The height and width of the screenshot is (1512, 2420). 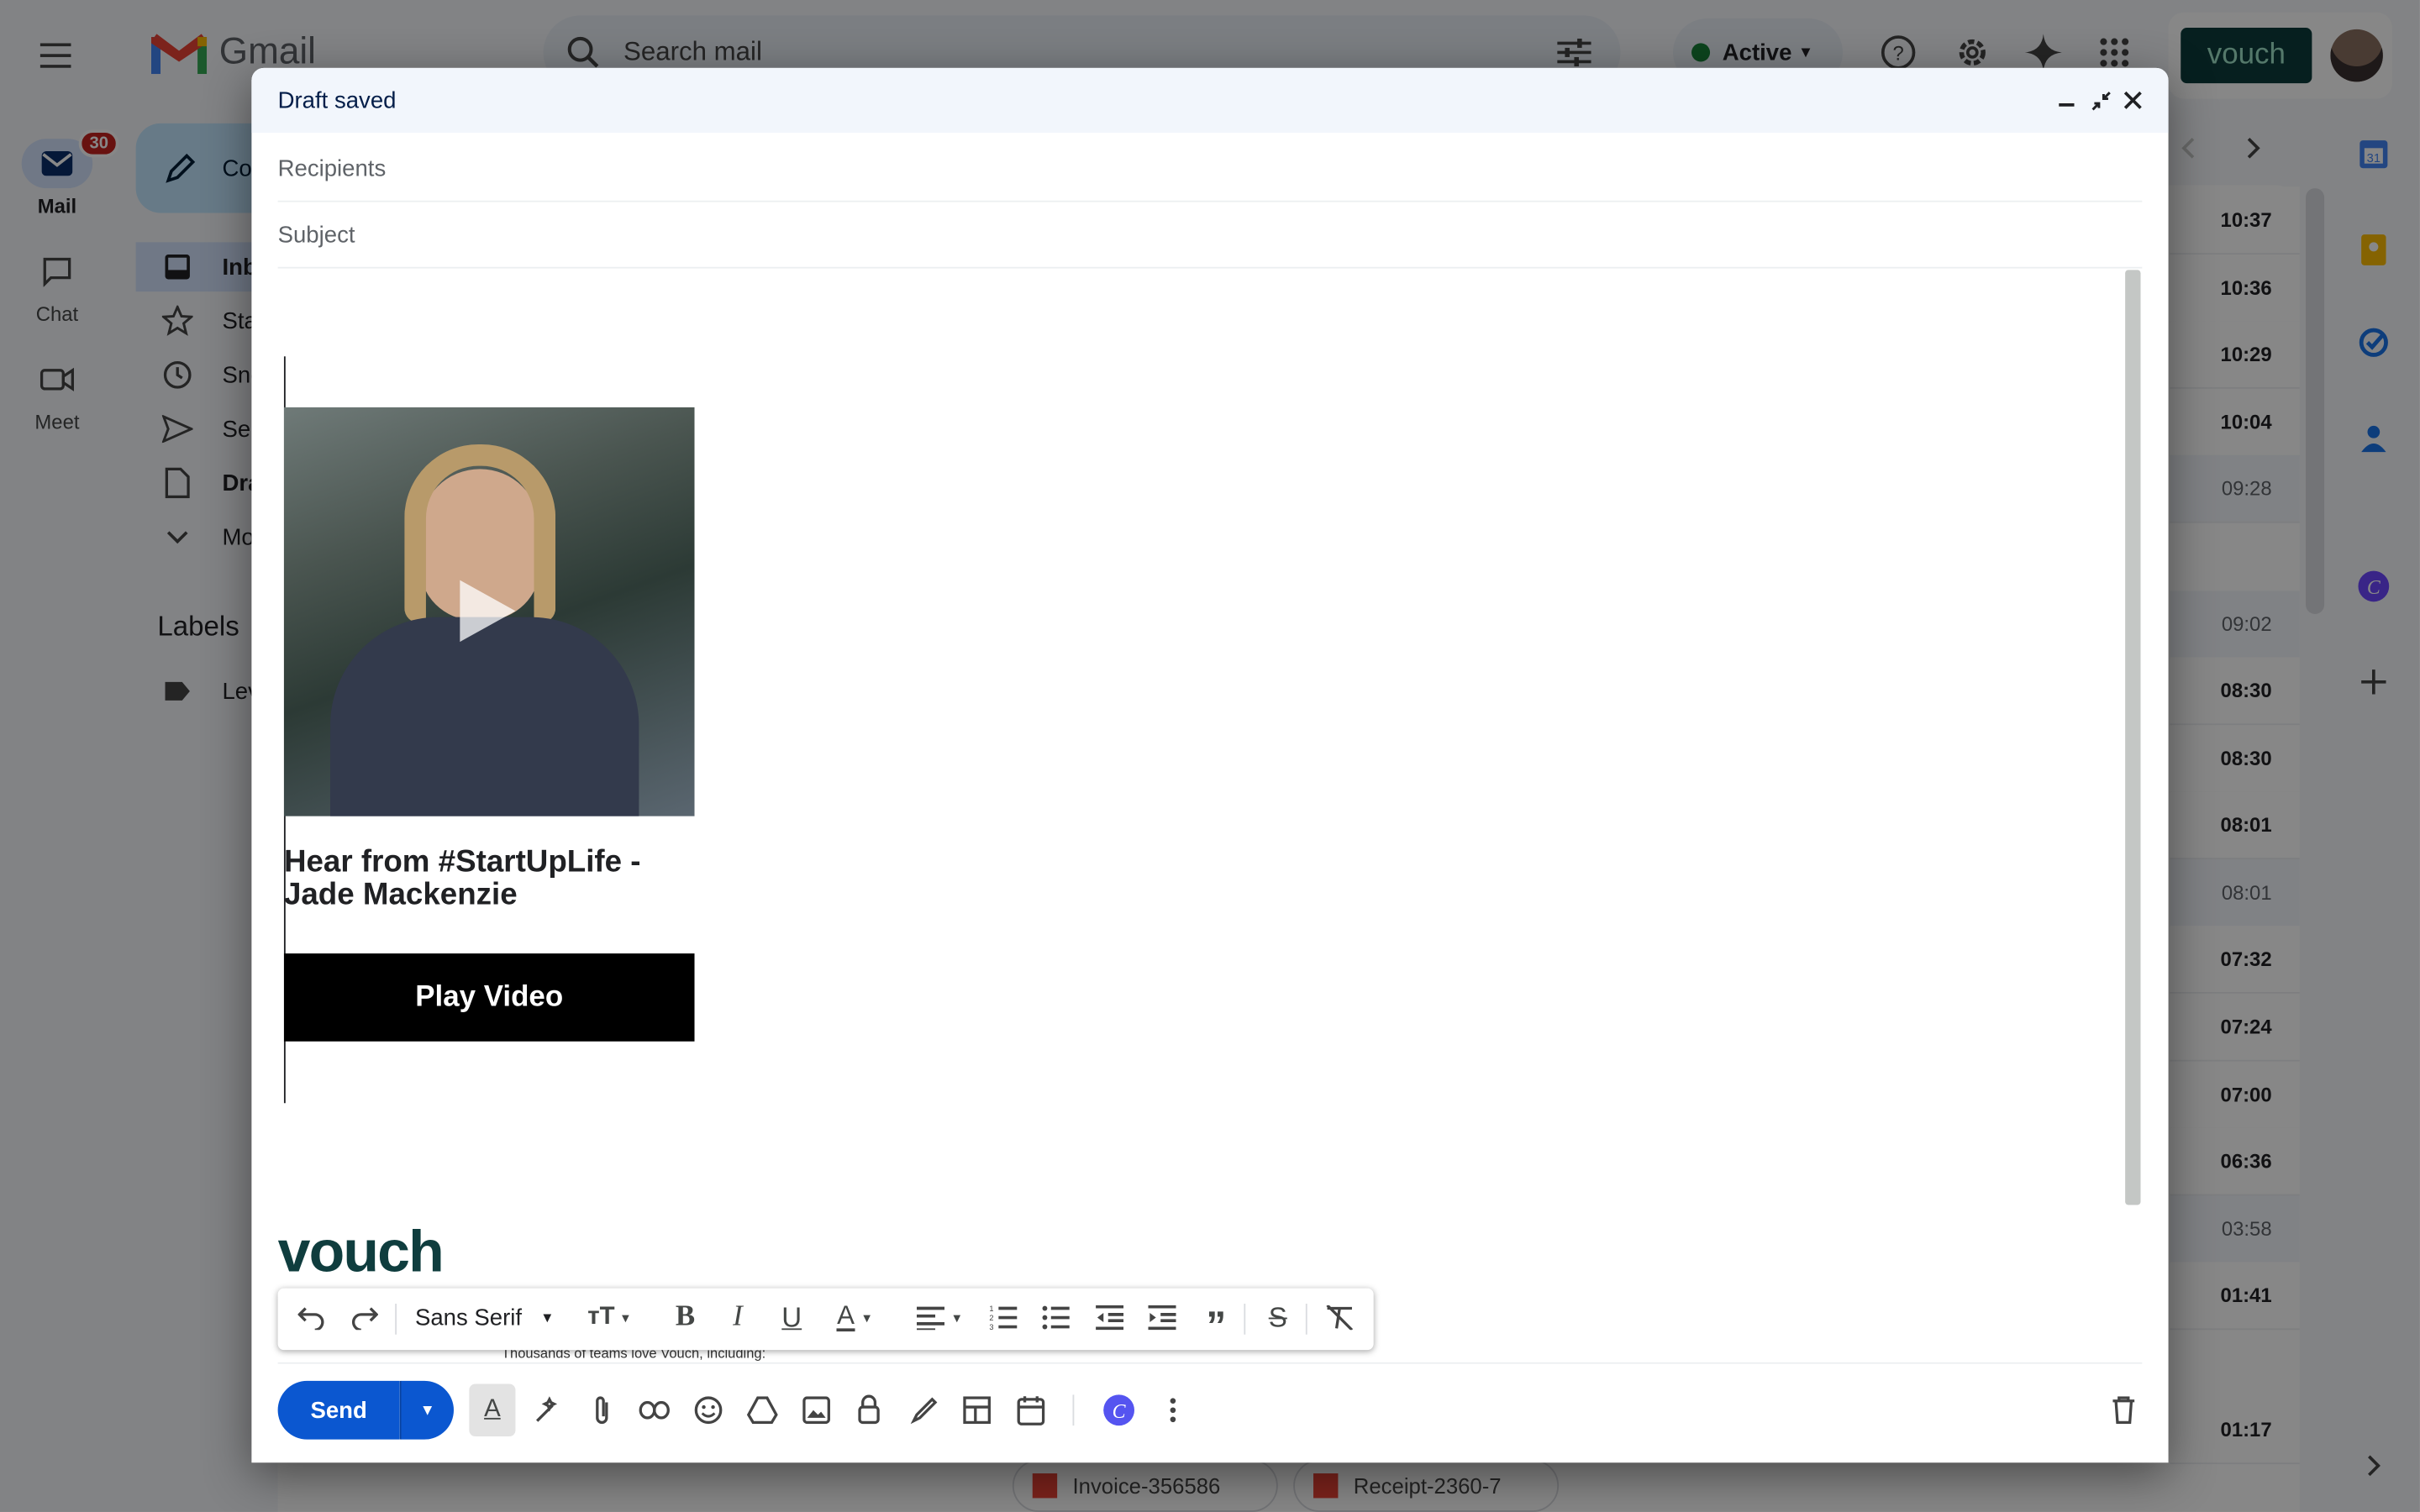 I want to click on video-thumbnail, so click(x=489, y=611).